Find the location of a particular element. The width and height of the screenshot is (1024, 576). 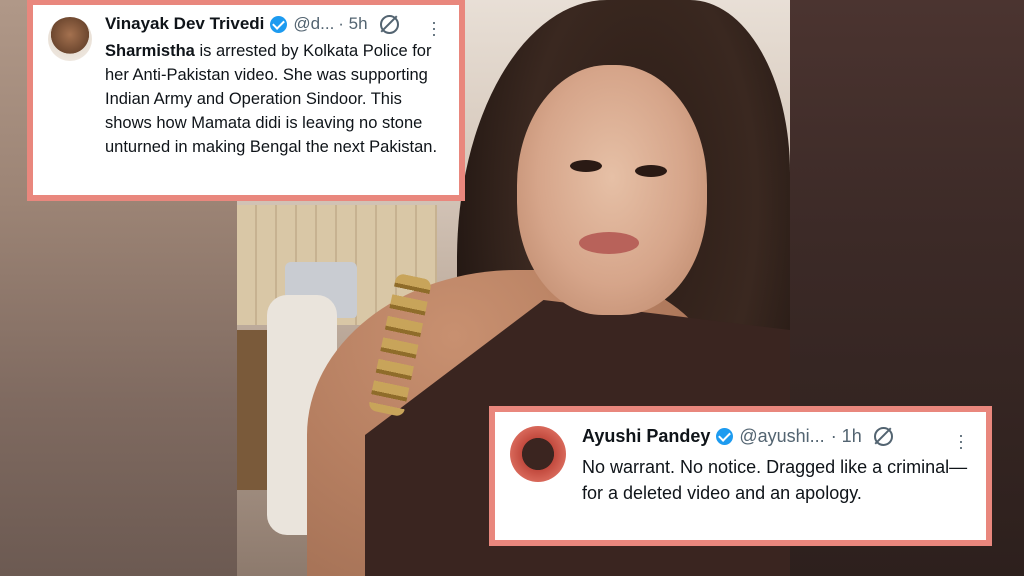

mention-link: Sharmistha is located at coordinates (150, 51).